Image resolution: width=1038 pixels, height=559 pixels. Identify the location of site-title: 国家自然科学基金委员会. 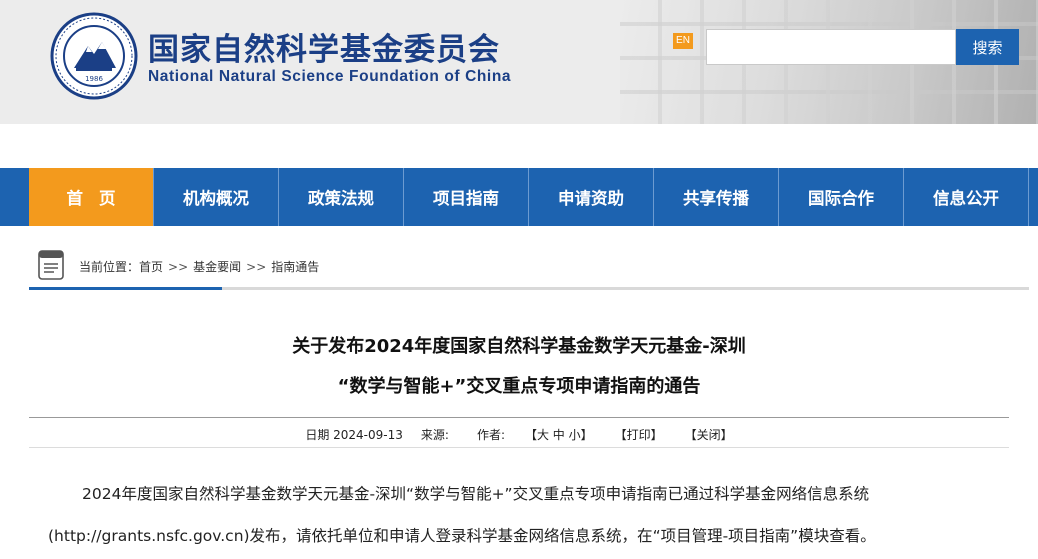
(324, 50).